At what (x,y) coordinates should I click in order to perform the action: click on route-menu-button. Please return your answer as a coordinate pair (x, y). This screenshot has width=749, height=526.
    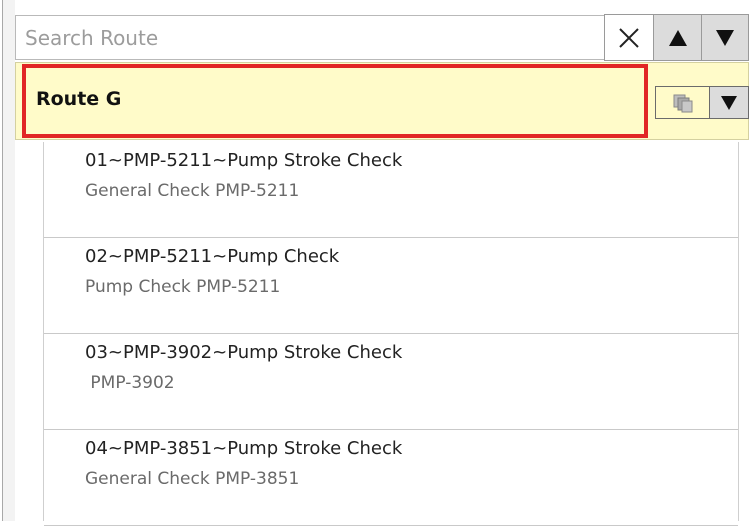
    Looking at the image, I should click on (729, 102).